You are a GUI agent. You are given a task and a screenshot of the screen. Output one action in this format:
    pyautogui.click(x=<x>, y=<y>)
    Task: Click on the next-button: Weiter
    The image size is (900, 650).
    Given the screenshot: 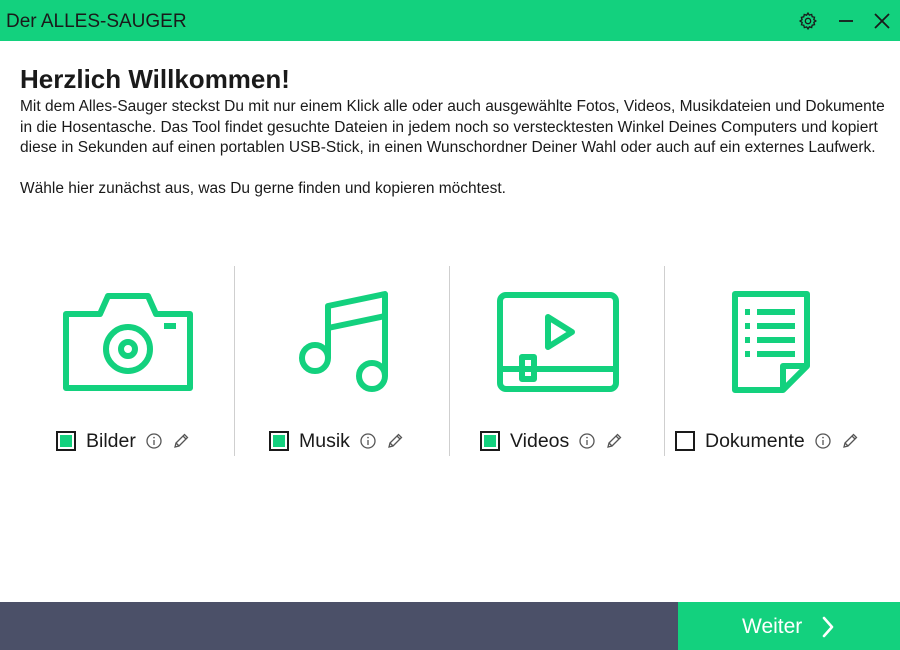 What is the action you would take?
    pyautogui.click(x=789, y=626)
    